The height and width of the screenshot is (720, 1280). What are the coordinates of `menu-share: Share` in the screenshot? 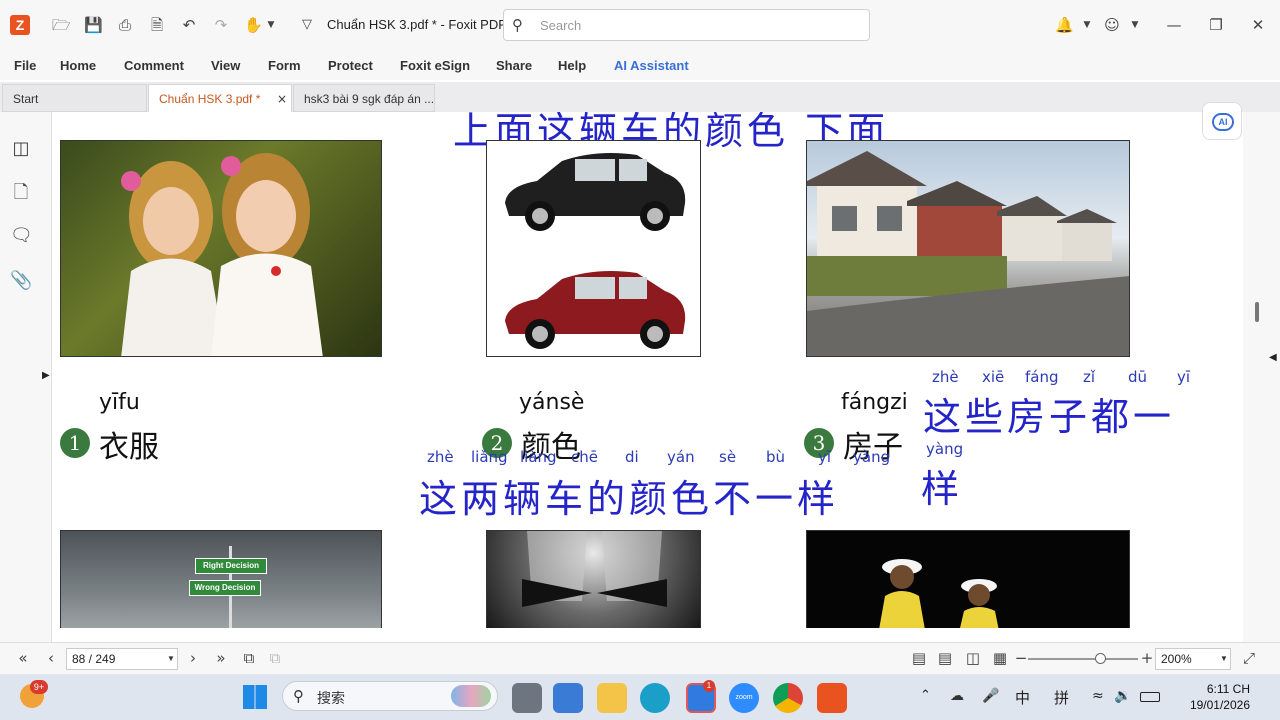 It's located at (514, 65).